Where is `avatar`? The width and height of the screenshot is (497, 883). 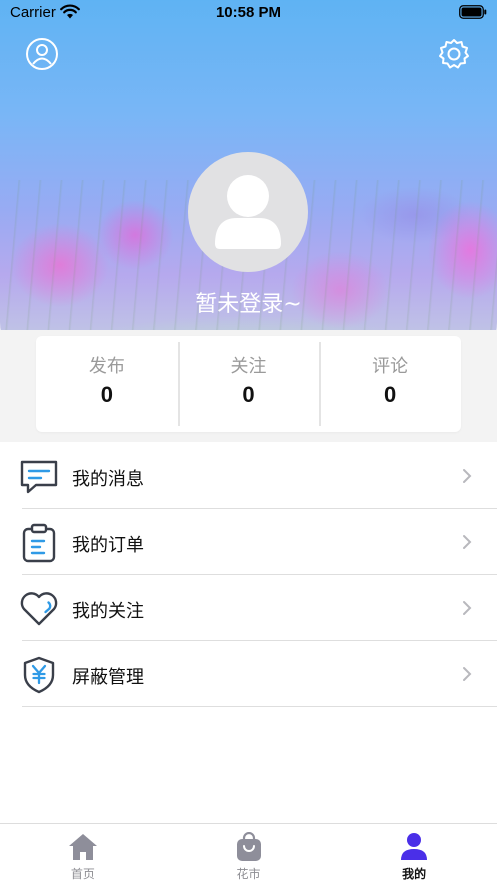 avatar is located at coordinates (248, 212).